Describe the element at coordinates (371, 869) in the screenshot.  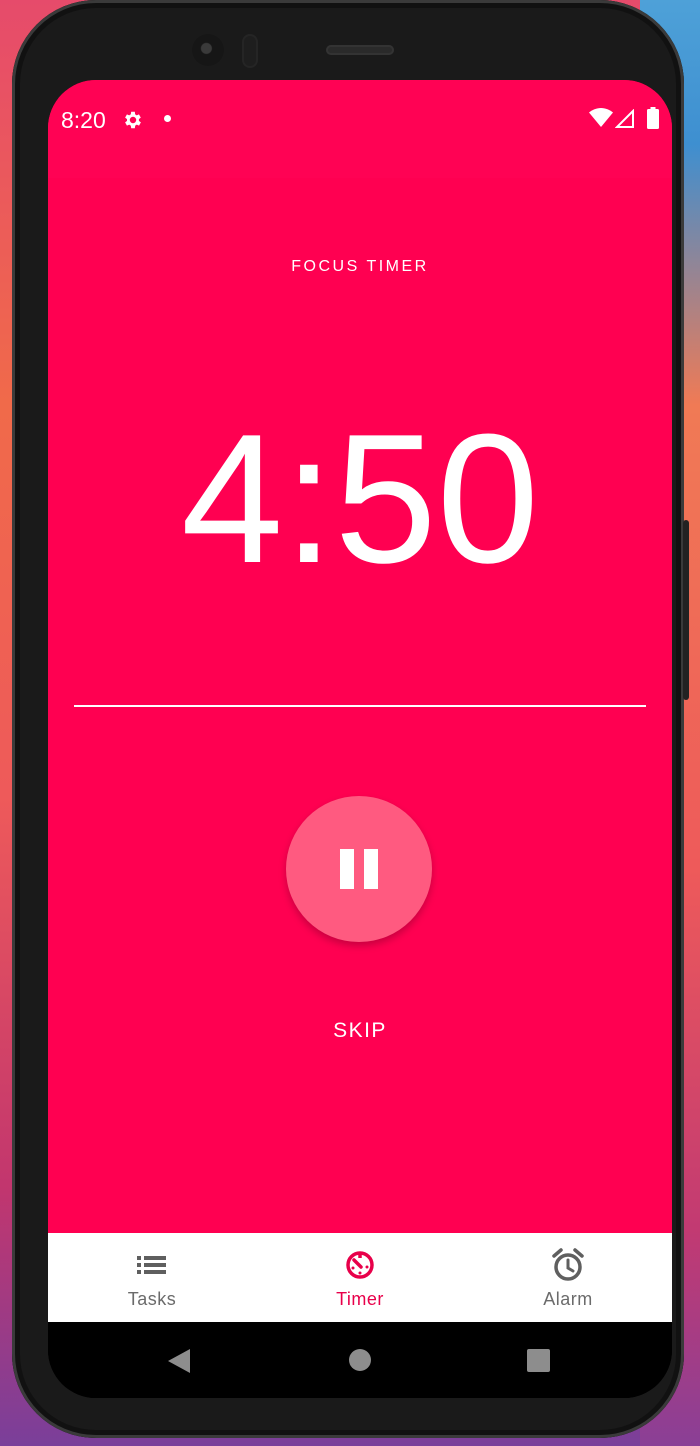
I see `pause-icon-bar` at that location.